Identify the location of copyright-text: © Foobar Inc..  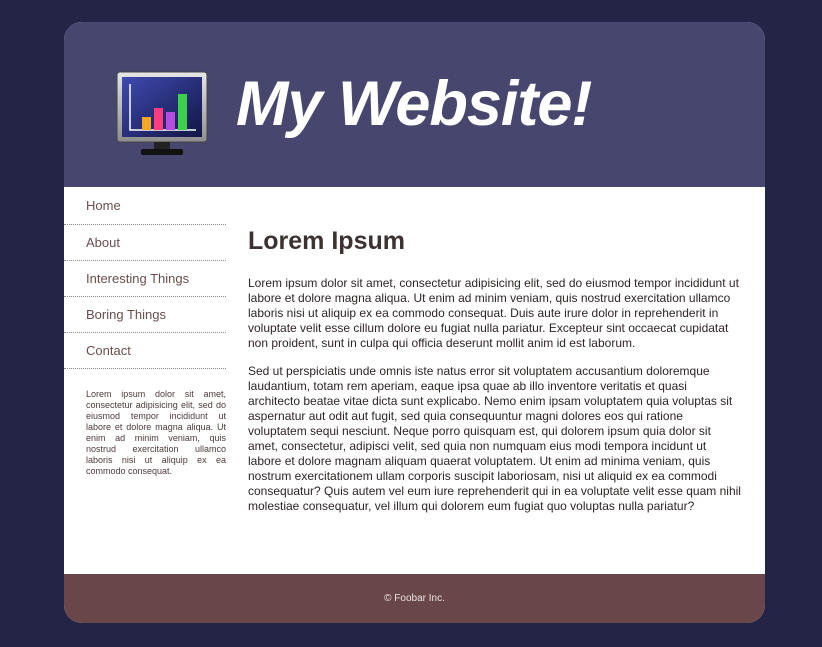
(414, 598).